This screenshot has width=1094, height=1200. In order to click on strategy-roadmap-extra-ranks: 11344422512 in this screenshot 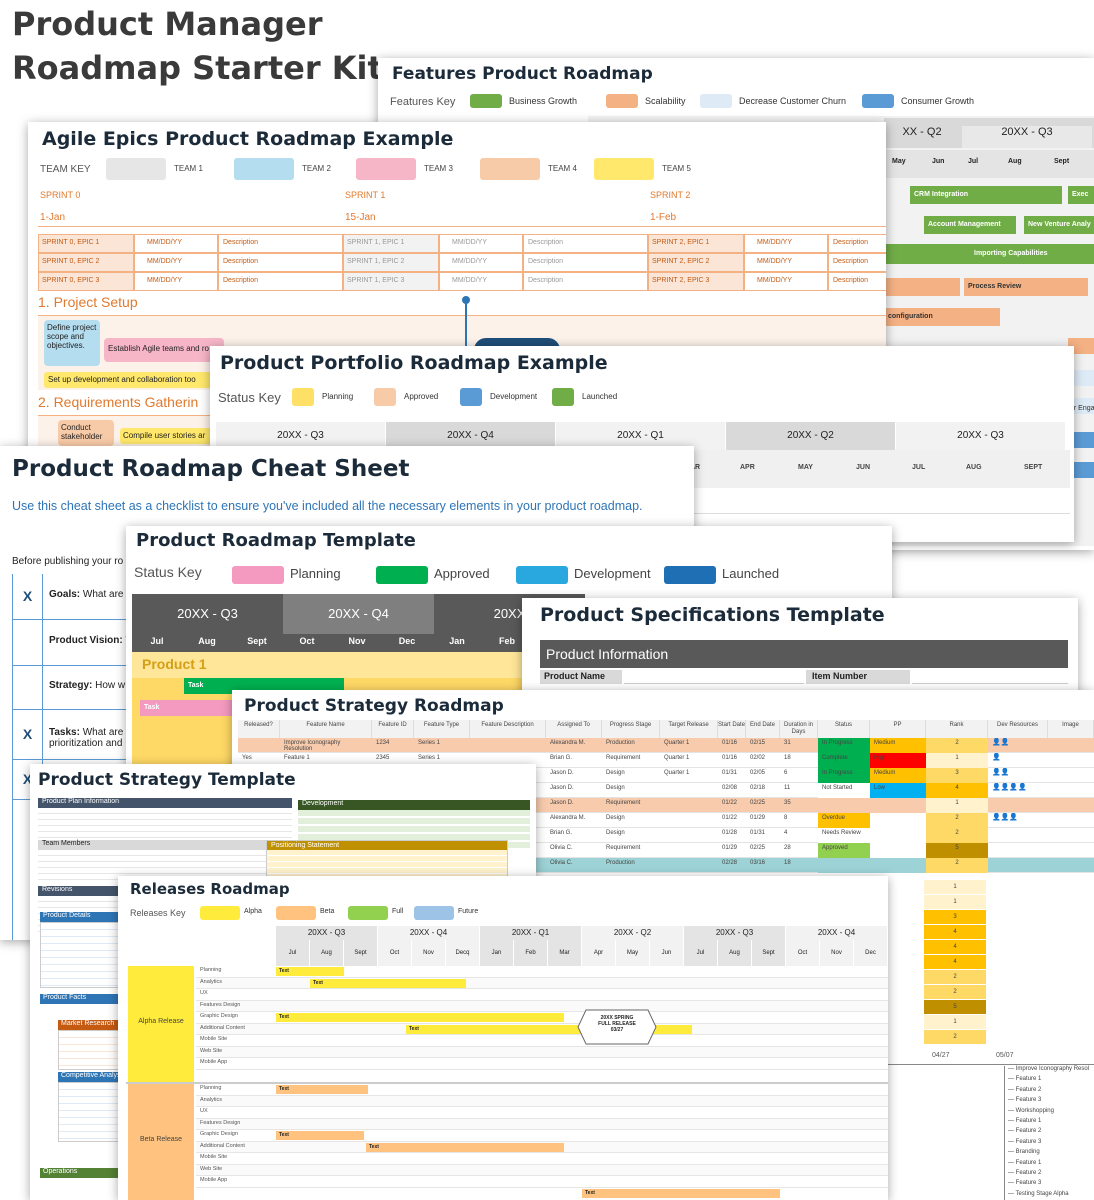, I will do `click(958, 965)`.